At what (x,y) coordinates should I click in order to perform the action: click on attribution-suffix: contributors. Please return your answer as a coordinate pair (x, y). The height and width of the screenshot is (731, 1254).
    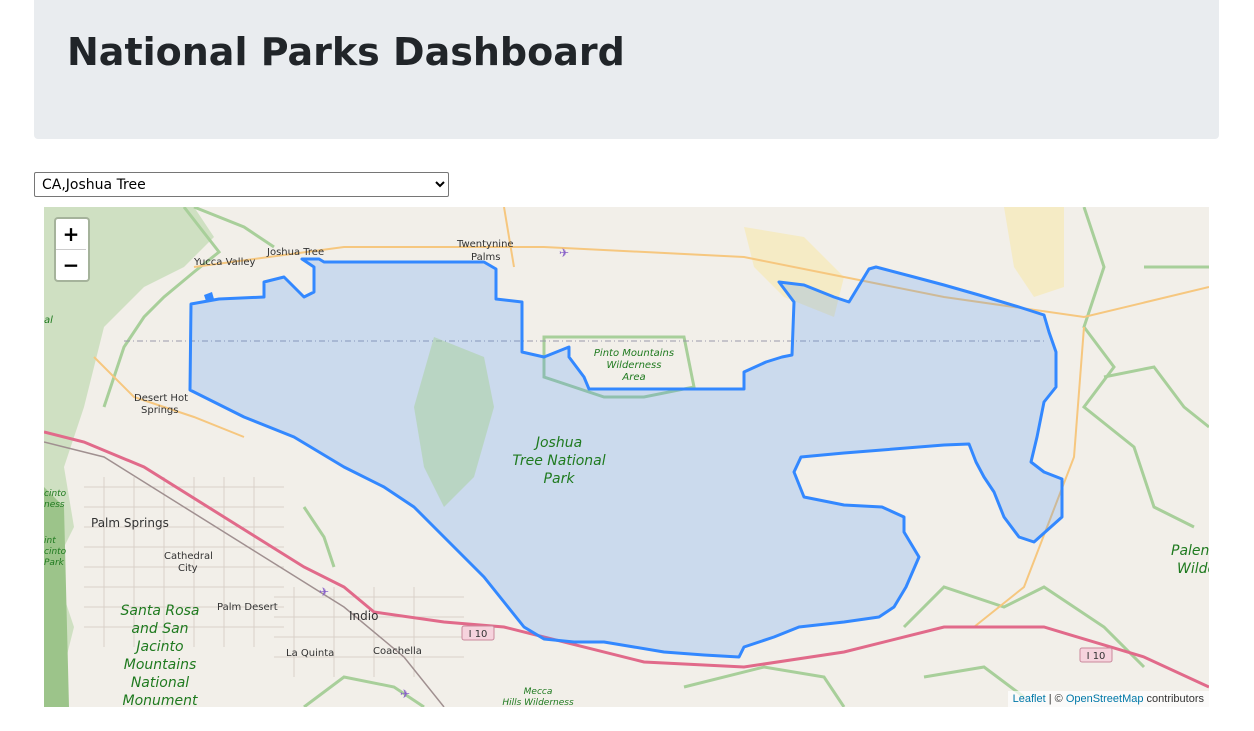
    Looking at the image, I should click on (1173, 699).